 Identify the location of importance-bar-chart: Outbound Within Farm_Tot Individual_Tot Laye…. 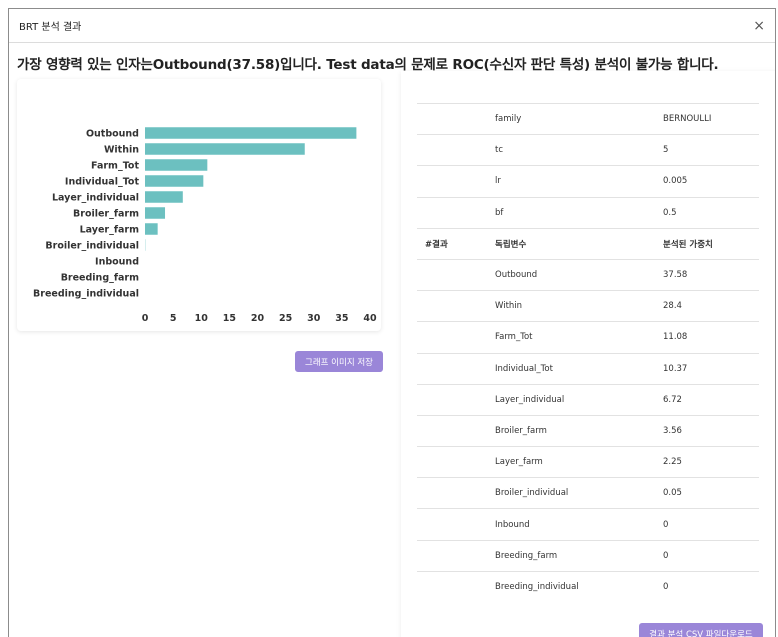
(205, 225).